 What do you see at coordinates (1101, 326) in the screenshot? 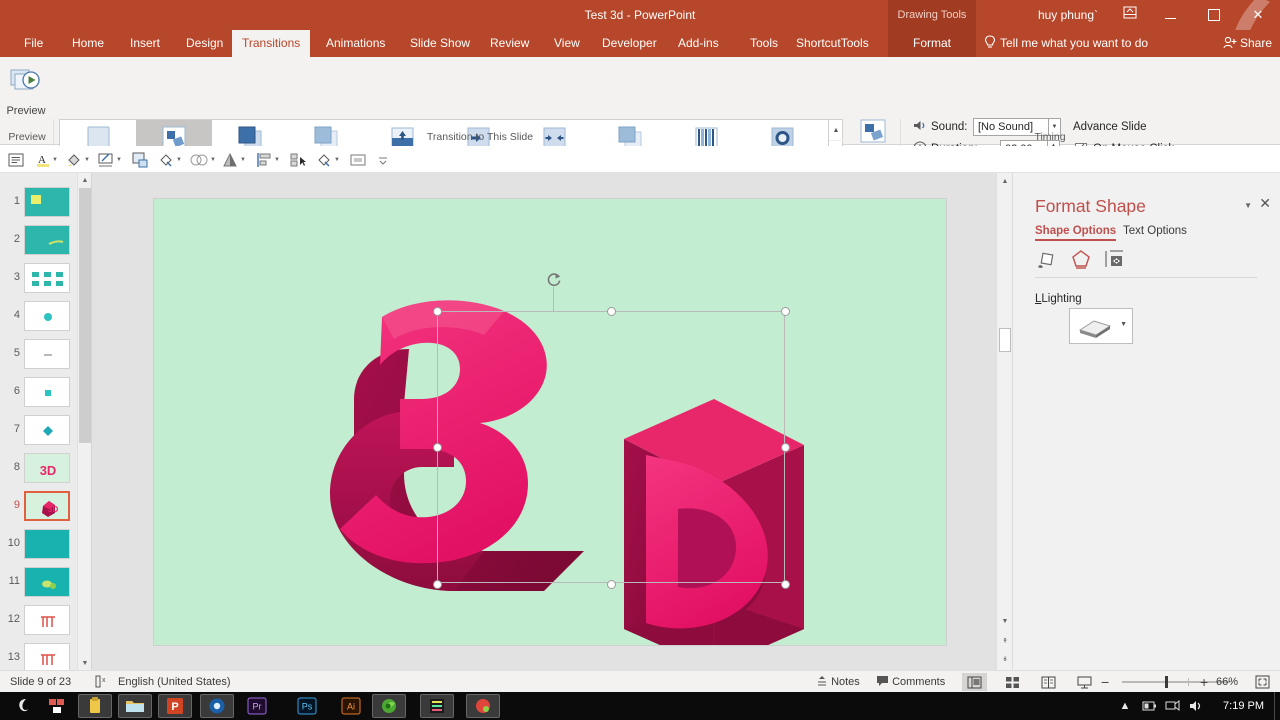
I see `lighting-preset-picker: ▼` at bounding box center [1101, 326].